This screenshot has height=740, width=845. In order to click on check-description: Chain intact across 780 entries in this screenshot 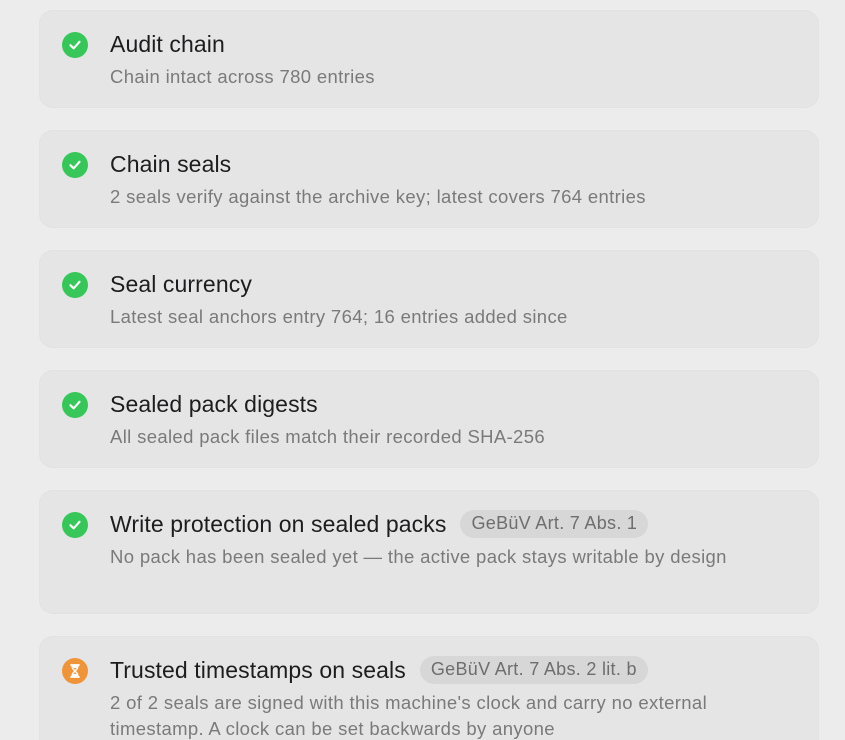, I will do `click(242, 76)`.